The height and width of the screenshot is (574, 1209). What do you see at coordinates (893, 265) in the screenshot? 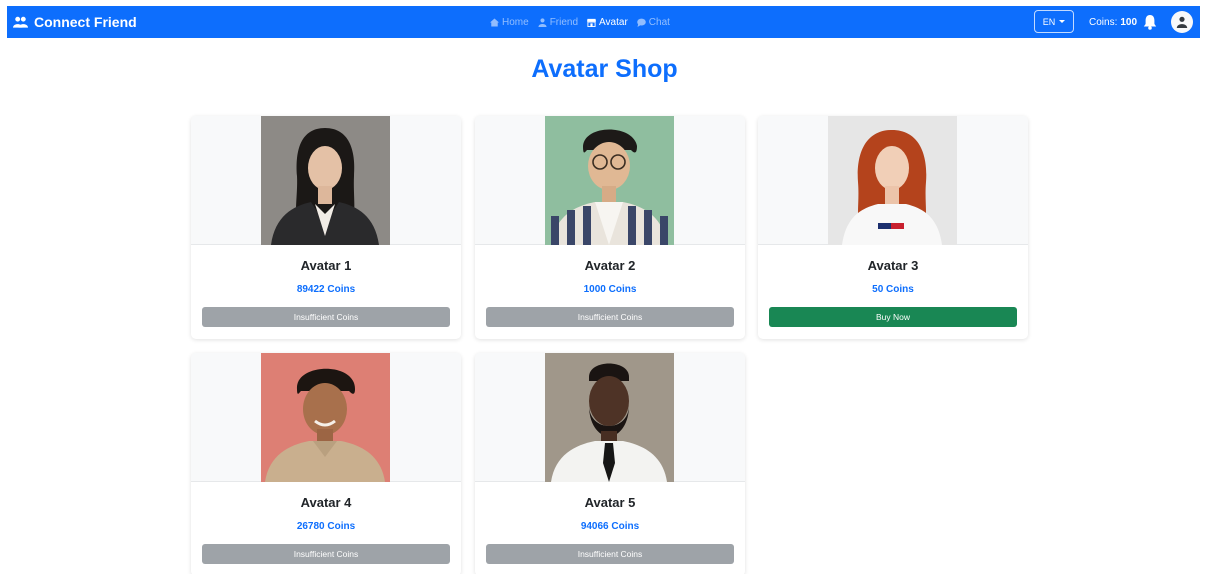
I see `avatar-name: Avatar 3` at bounding box center [893, 265].